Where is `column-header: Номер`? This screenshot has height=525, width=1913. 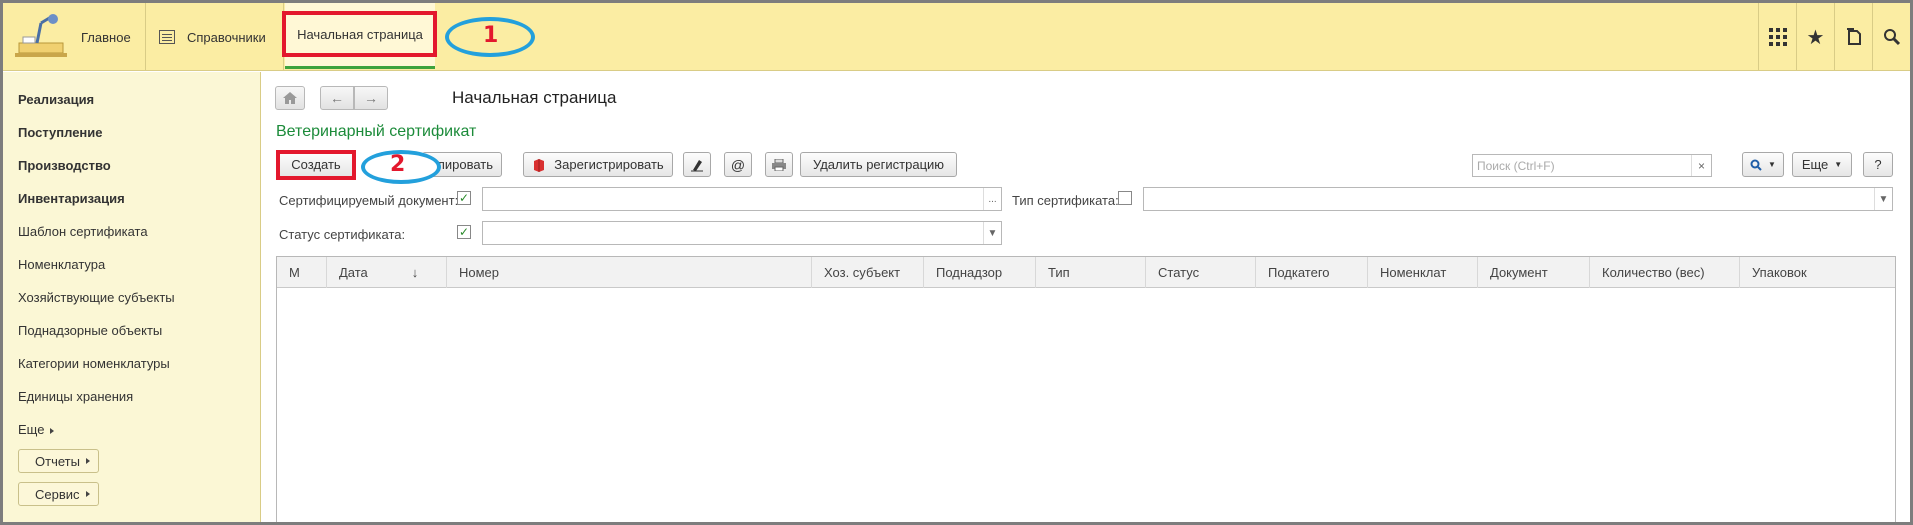 column-header: Номер is located at coordinates (629, 272).